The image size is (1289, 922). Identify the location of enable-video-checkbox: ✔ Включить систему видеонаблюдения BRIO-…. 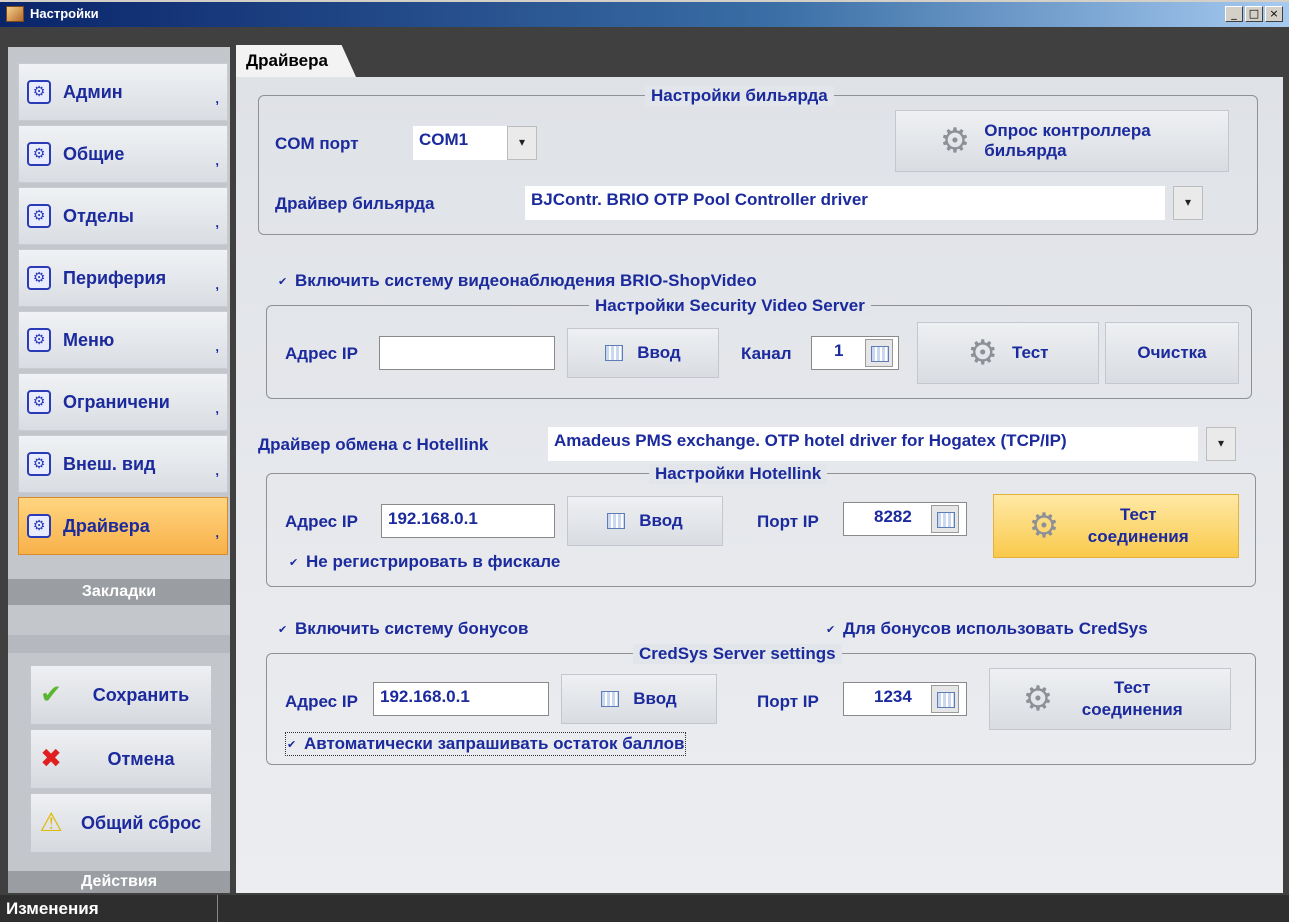
(517, 281).